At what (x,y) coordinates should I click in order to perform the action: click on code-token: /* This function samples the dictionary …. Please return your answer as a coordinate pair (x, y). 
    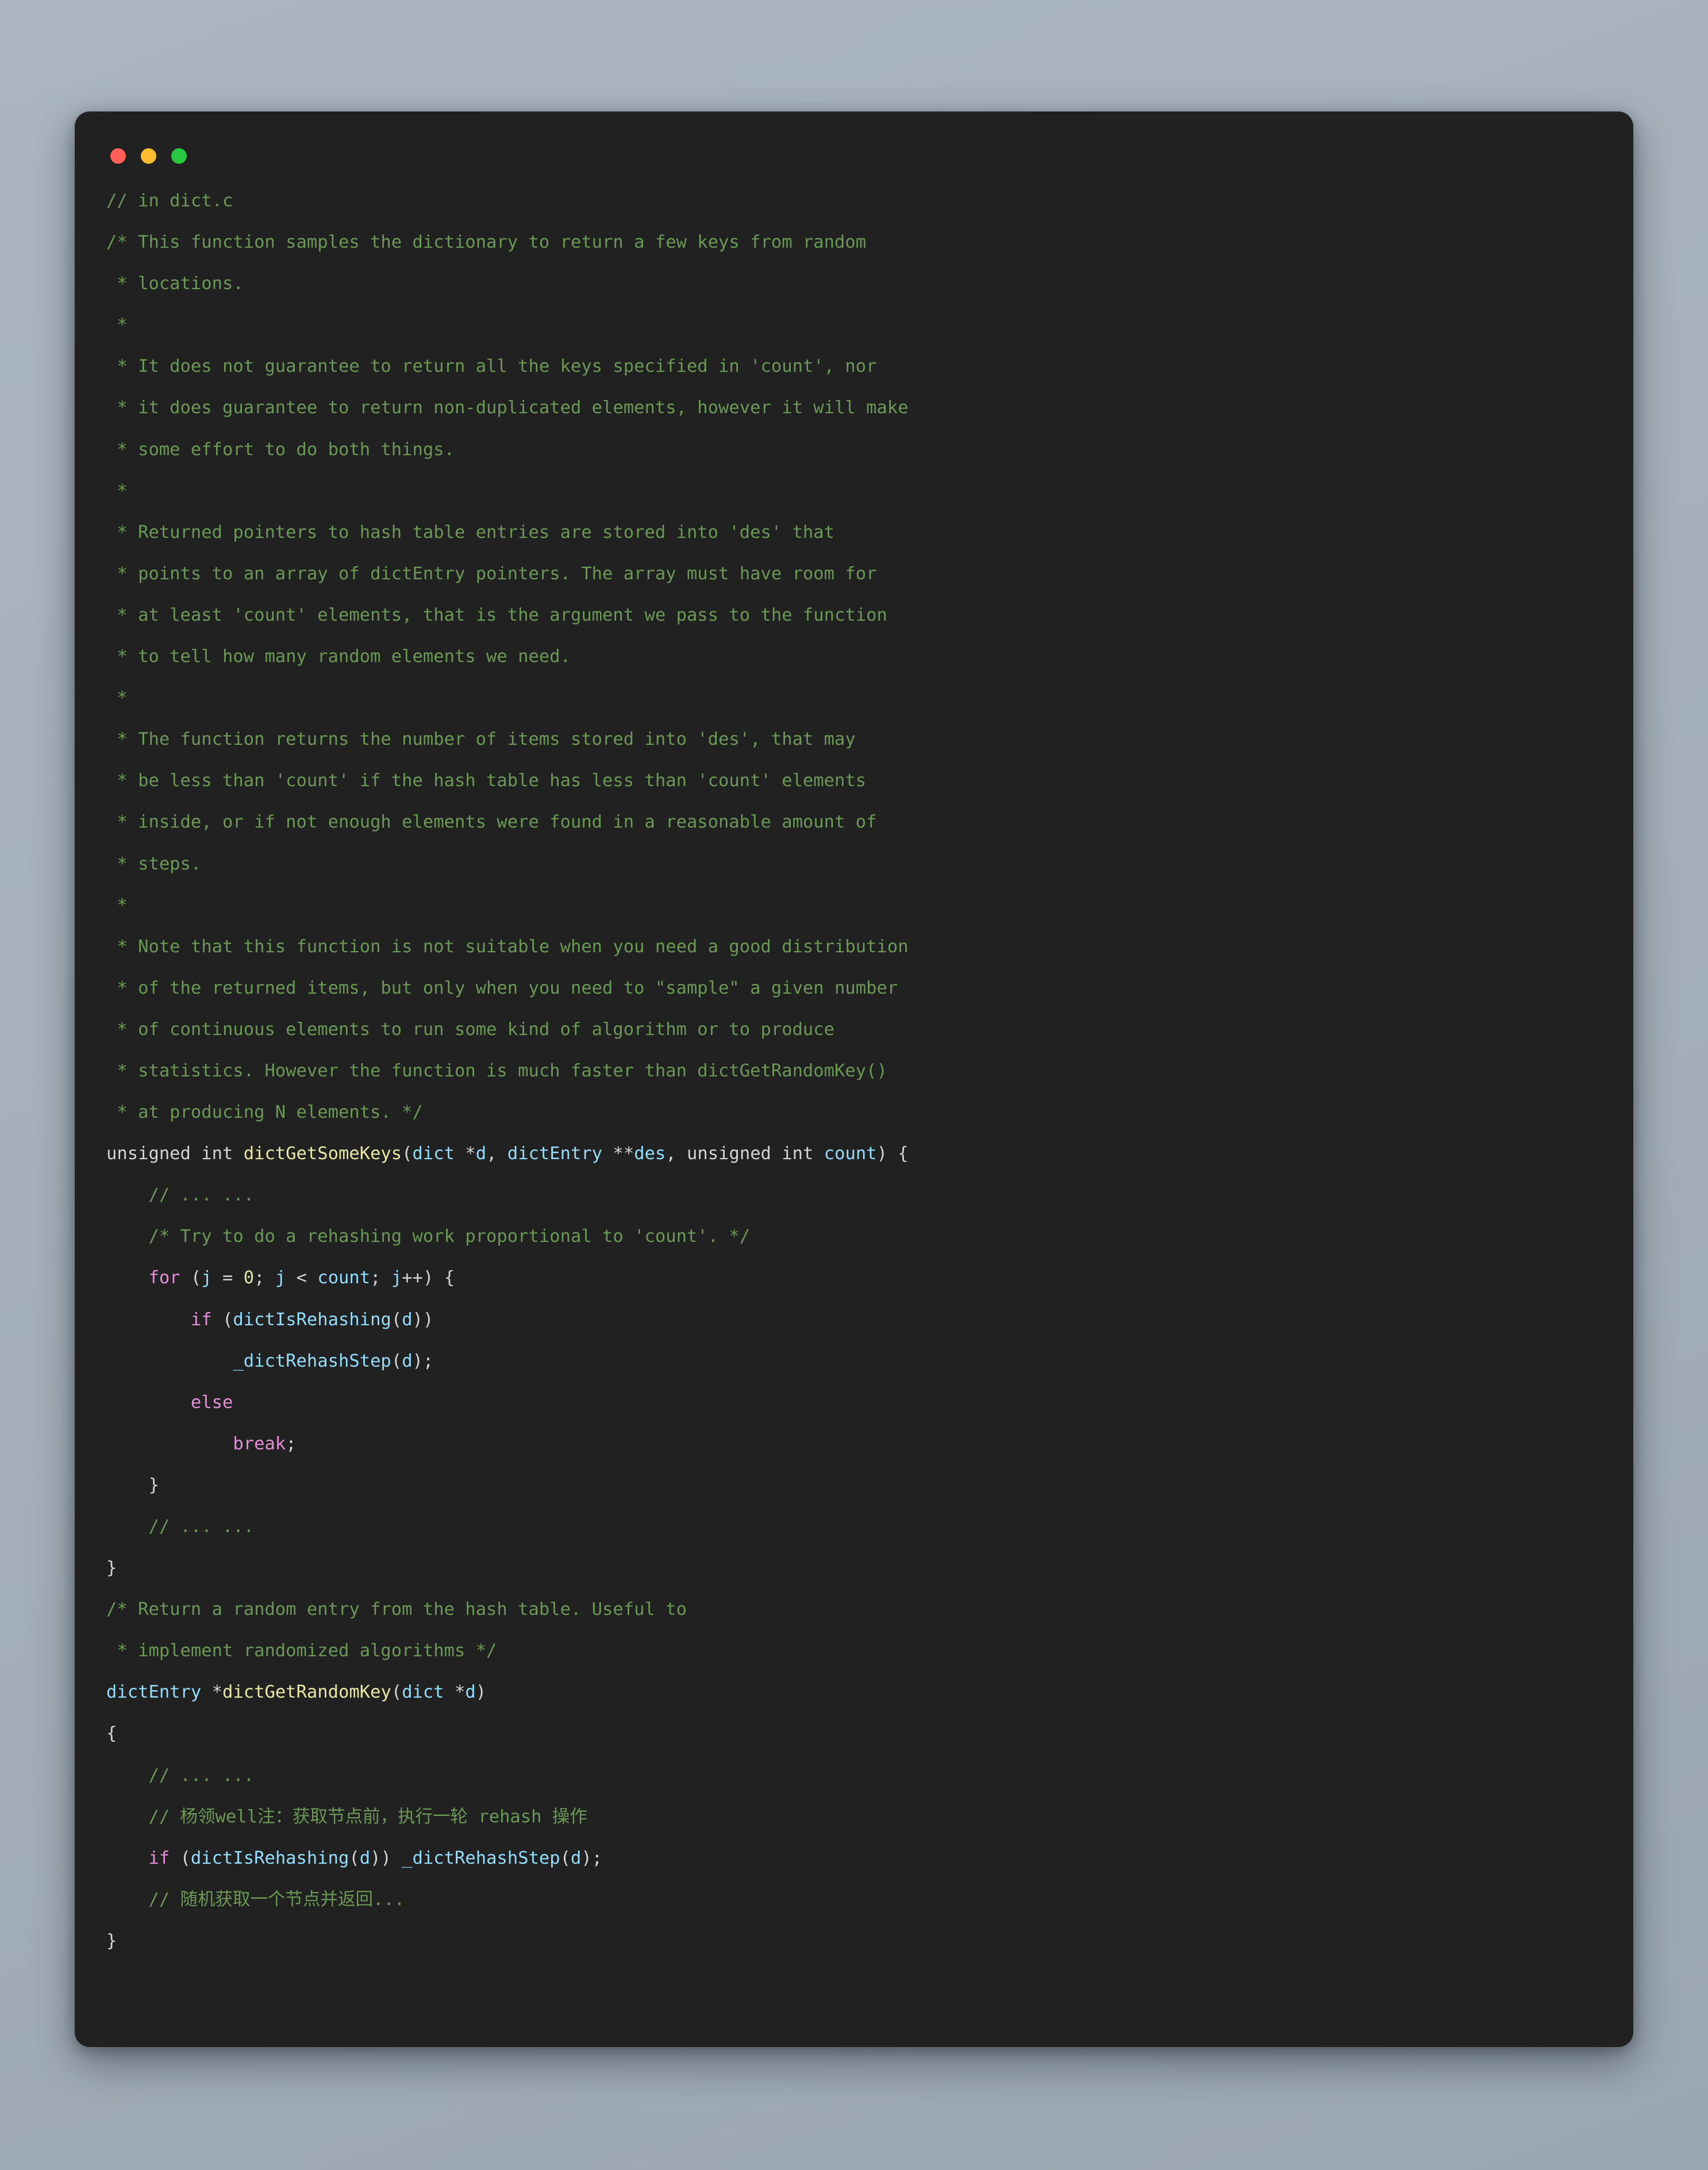
    Looking at the image, I should click on (486, 243).